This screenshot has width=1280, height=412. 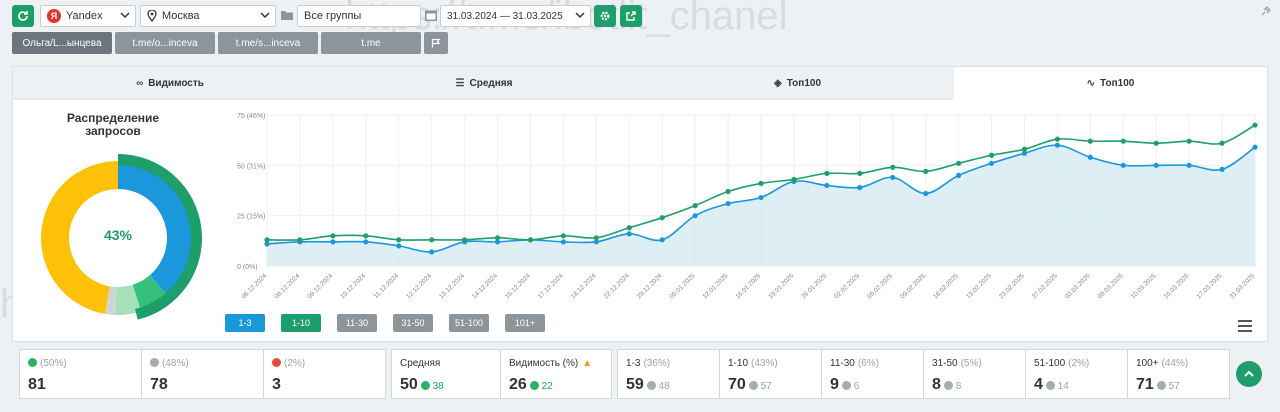 What do you see at coordinates (469, 323) in the screenshot?
I see `legend-item-51-100: 51-100` at bounding box center [469, 323].